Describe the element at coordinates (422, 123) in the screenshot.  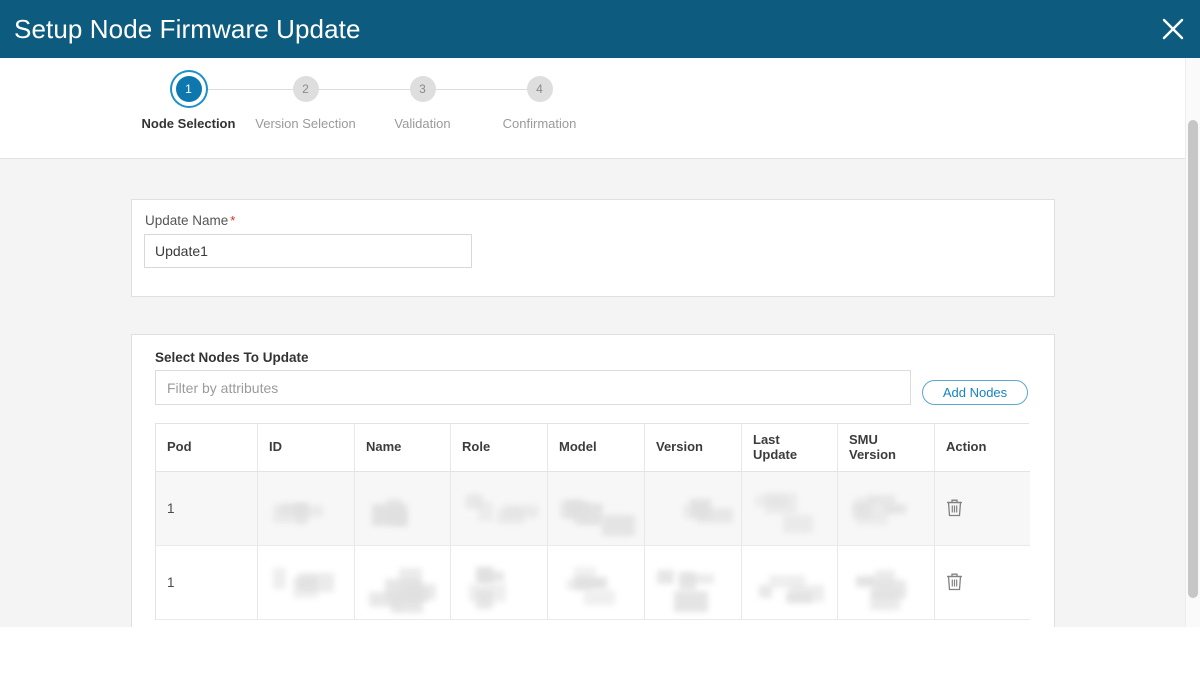
I see `stepper-step-label: Validation` at that location.